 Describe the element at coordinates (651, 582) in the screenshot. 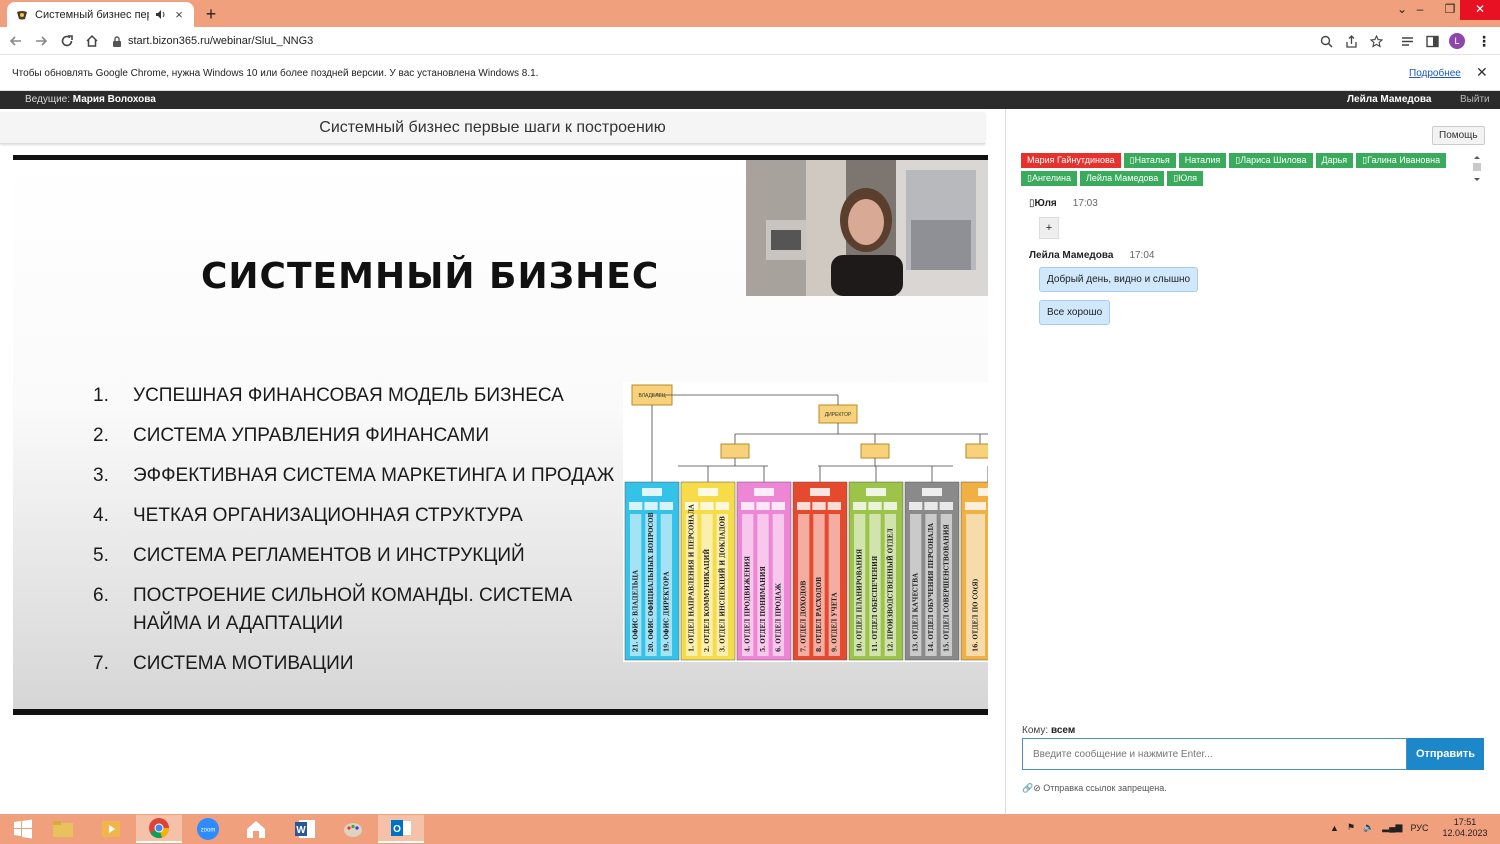

I see `org-department-label: 20. ОФИС ОФИЦИАЛЬНЫХ ВОПРОСОВ` at that location.